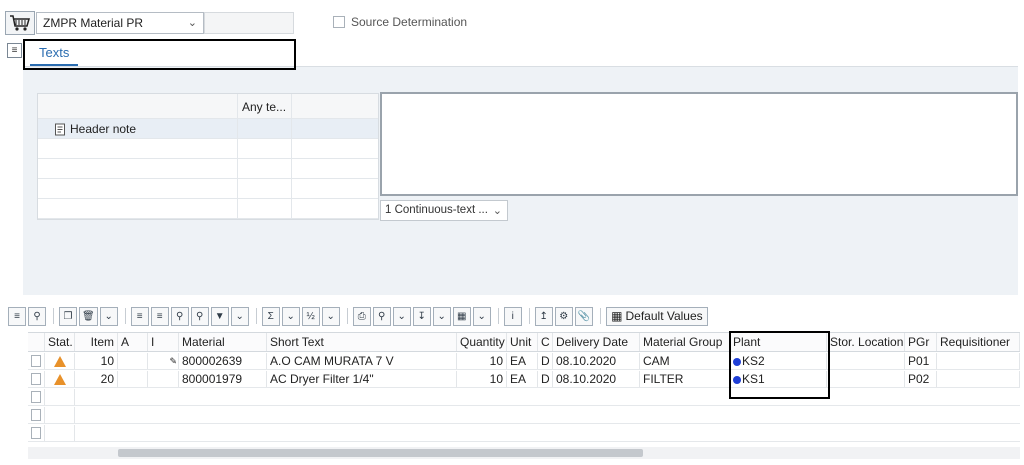 The width and height of the screenshot is (1024, 465). Describe the element at coordinates (88, 316) in the screenshot. I see `delete-icon: 🗑` at that location.